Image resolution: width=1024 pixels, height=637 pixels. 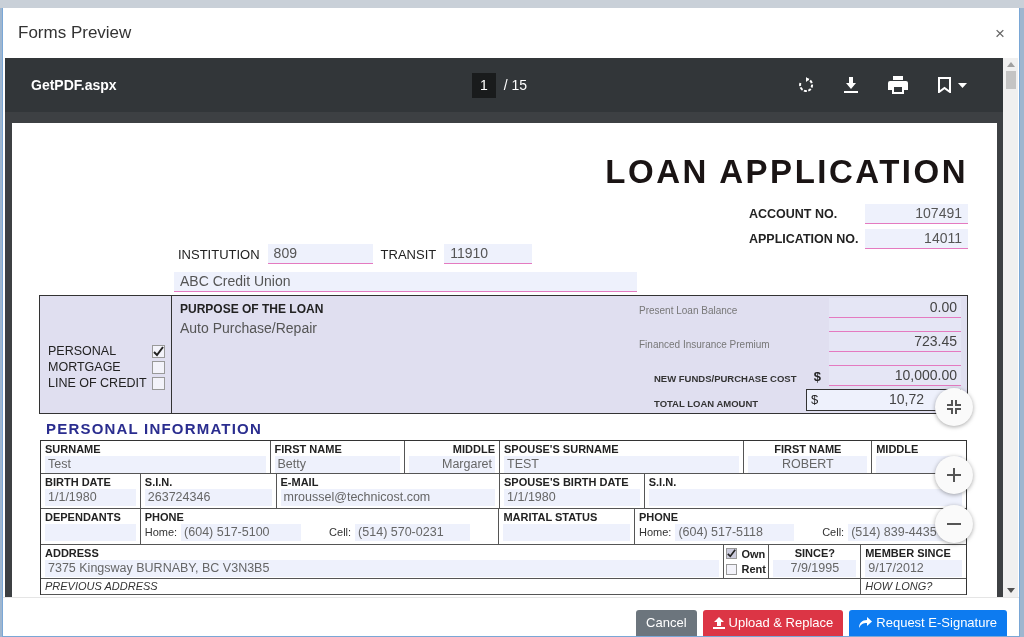 I want to click on scrollbar, so click(x=1010, y=327).